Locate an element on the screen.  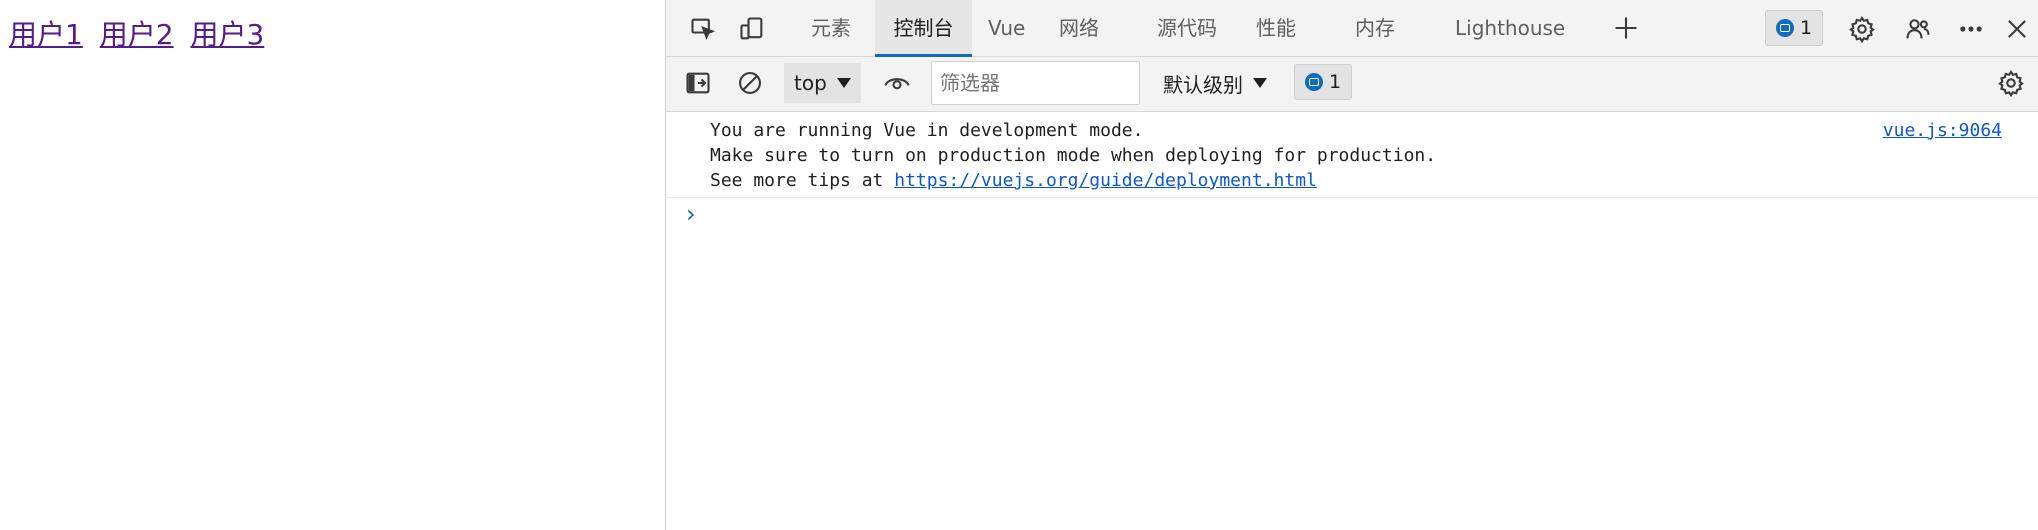
user-link-2: 用户2 is located at coordinates (137, 34).